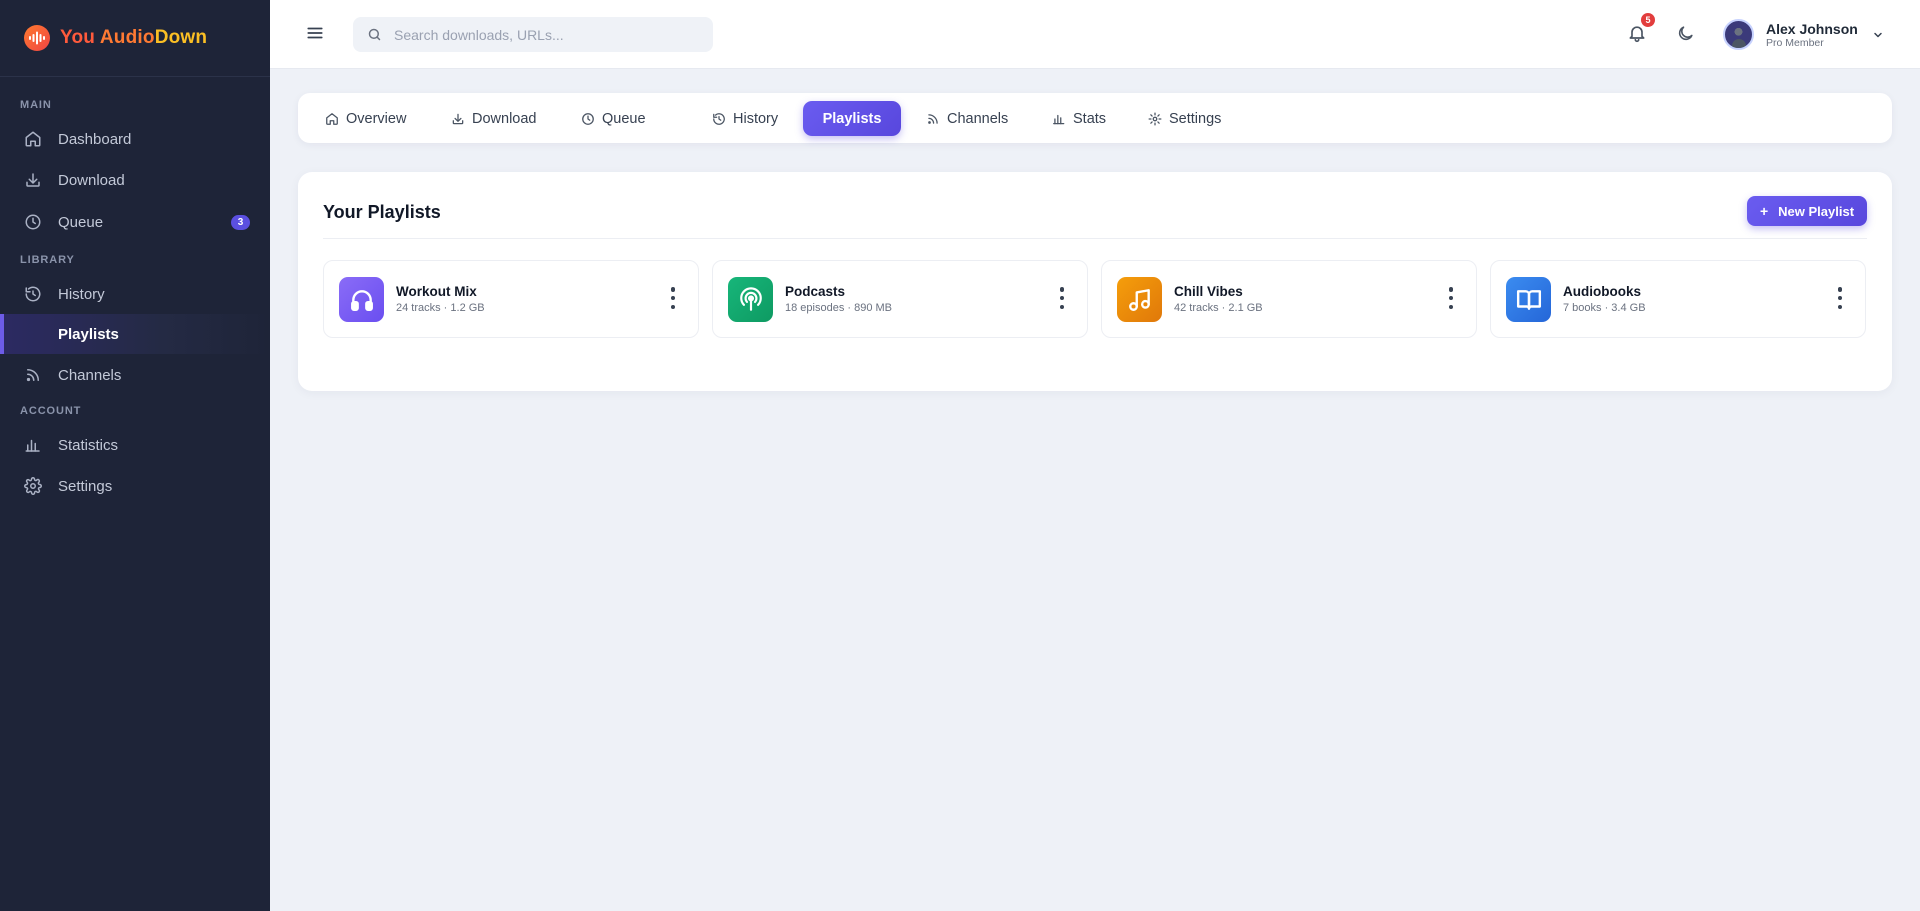 The width and height of the screenshot is (1920, 911). I want to click on avatar, so click(1738, 34).